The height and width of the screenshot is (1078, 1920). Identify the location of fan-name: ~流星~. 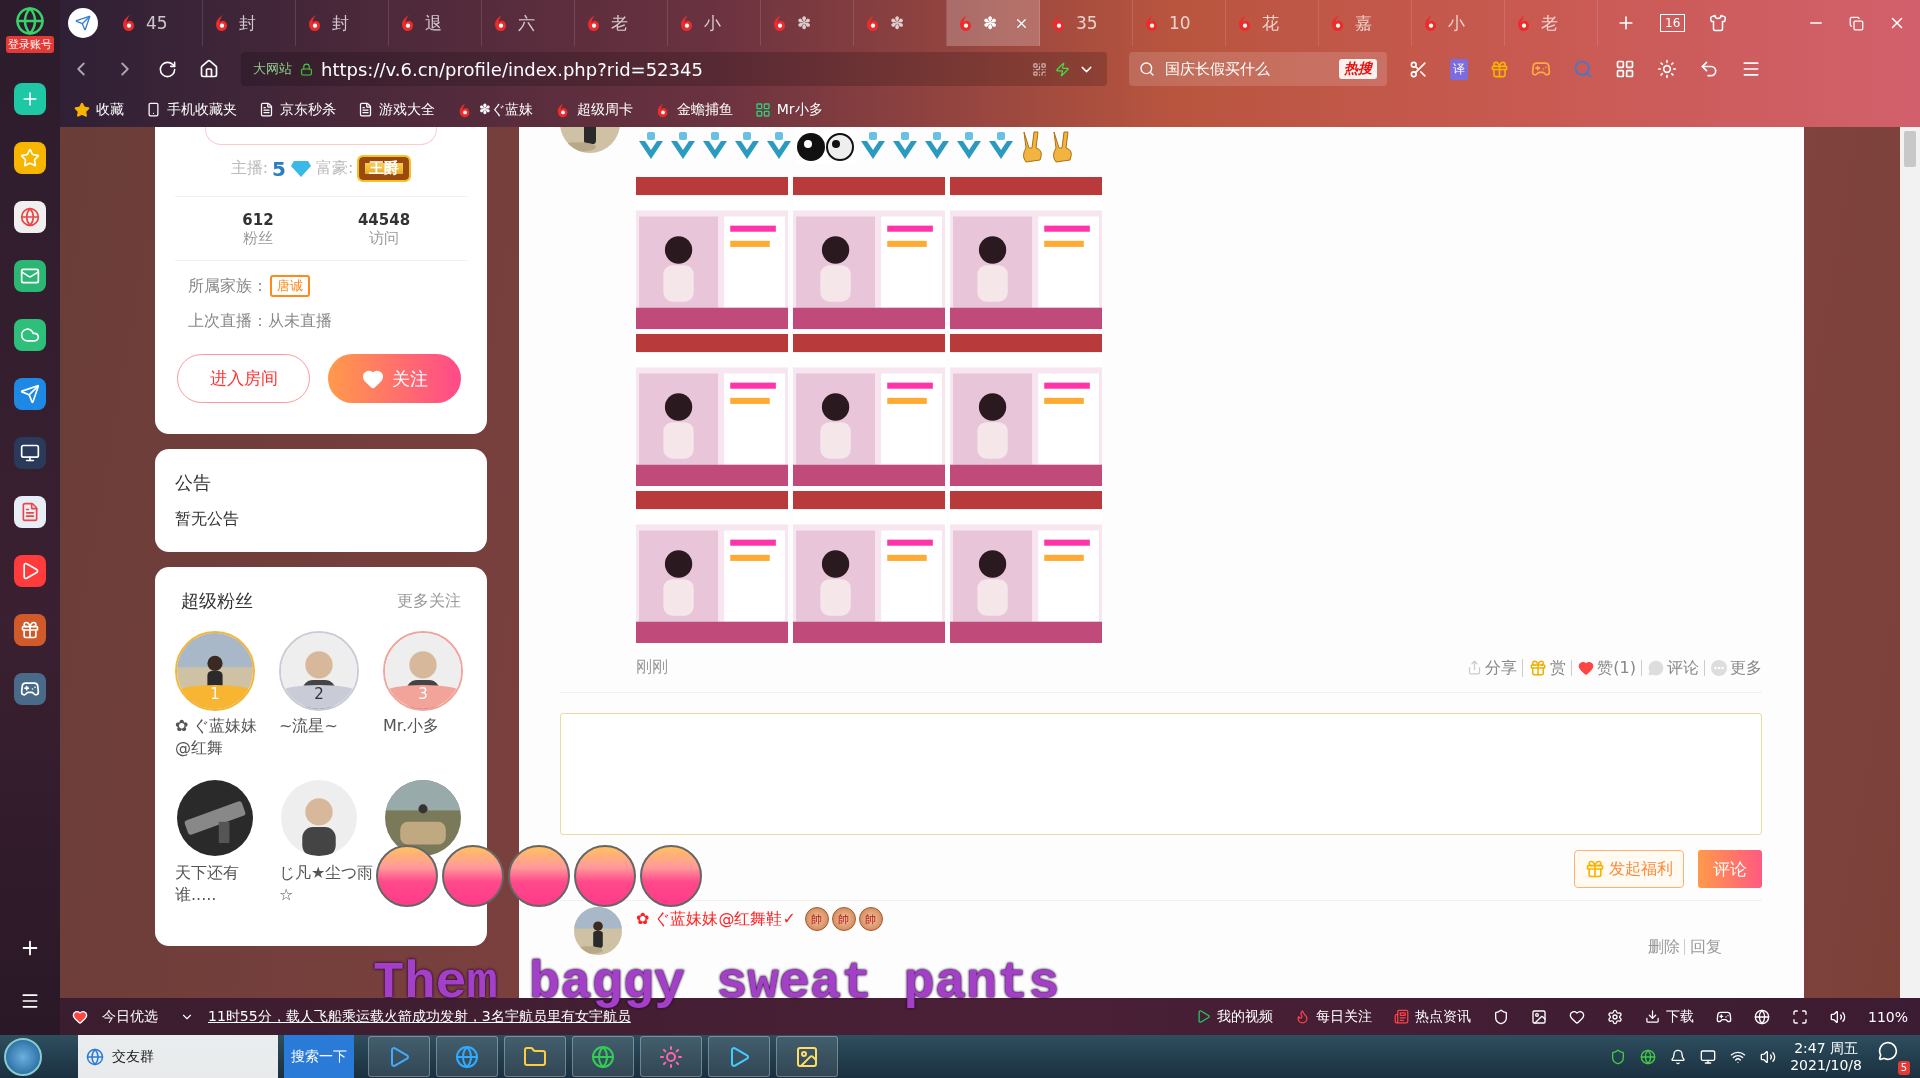
(308, 726).